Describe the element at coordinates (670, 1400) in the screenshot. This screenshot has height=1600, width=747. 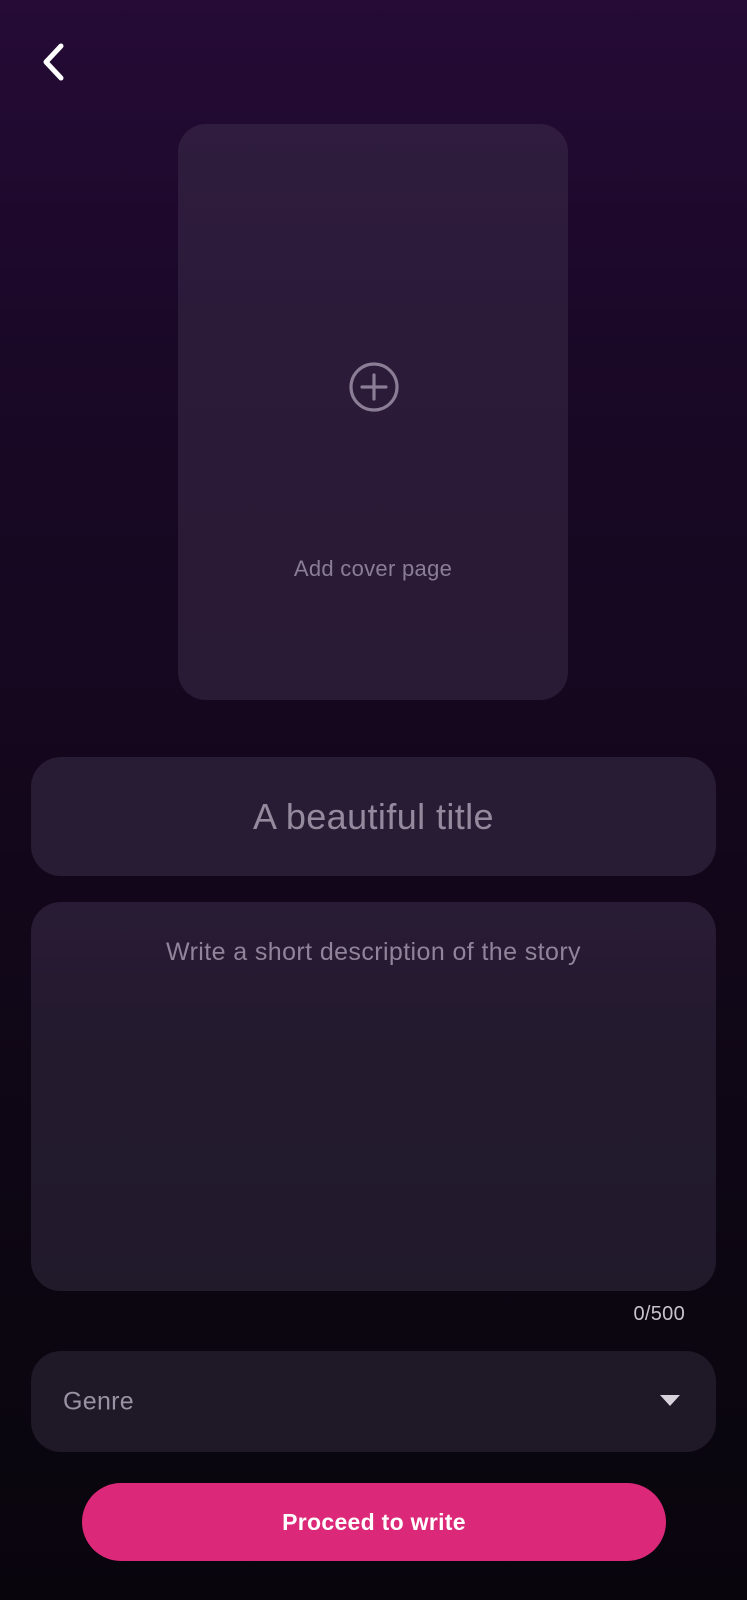
I see `caret-down-icon` at that location.